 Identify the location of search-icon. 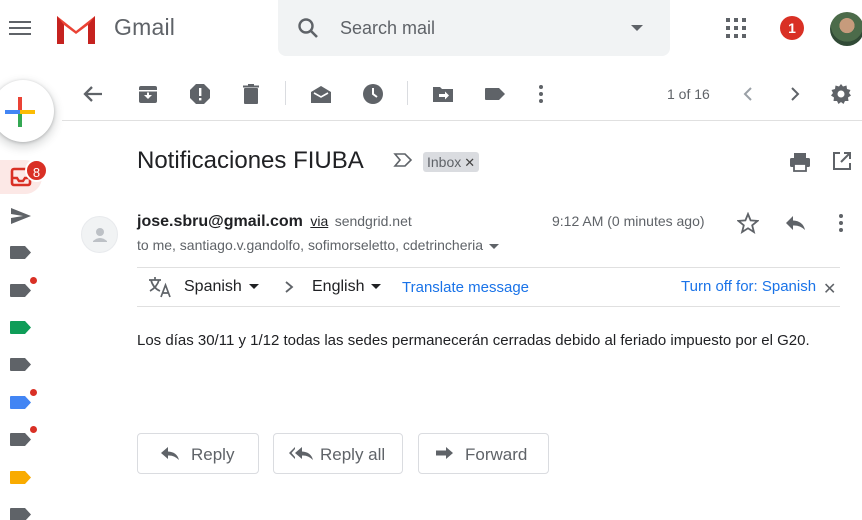
(308, 28).